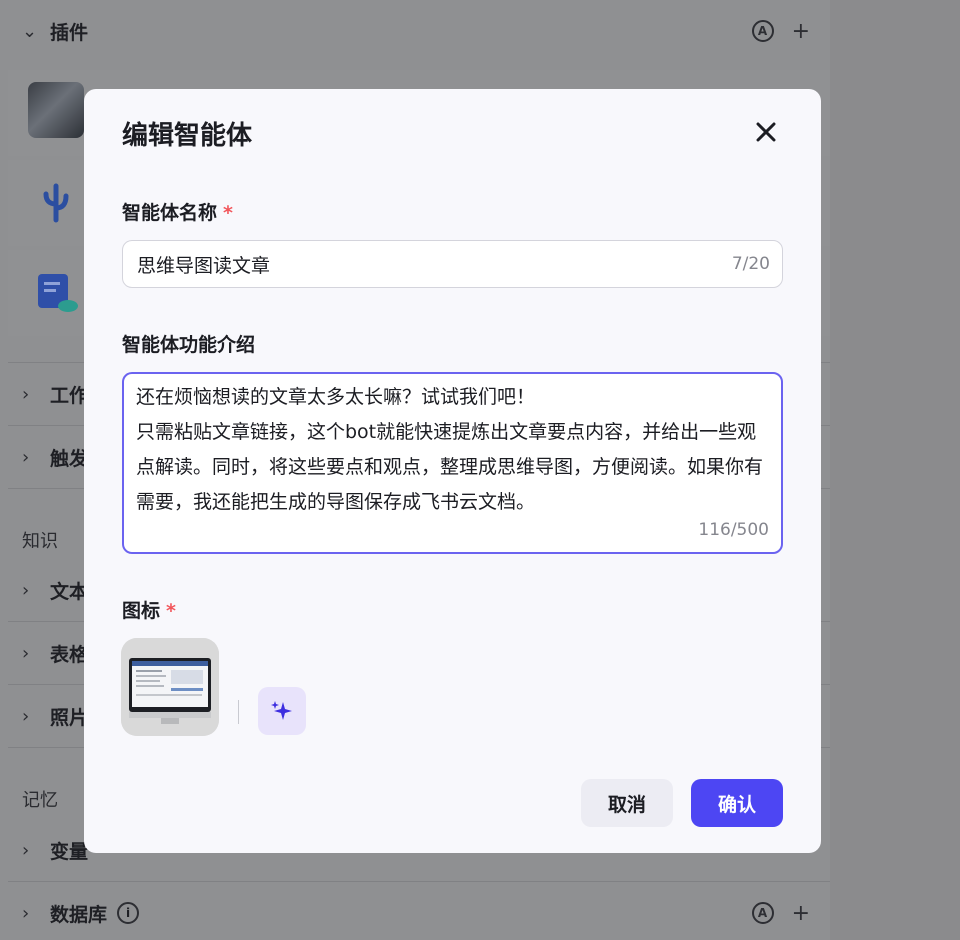  What do you see at coordinates (750, 264) in the screenshot?
I see `name-char-counter: 7/20` at bounding box center [750, 264].